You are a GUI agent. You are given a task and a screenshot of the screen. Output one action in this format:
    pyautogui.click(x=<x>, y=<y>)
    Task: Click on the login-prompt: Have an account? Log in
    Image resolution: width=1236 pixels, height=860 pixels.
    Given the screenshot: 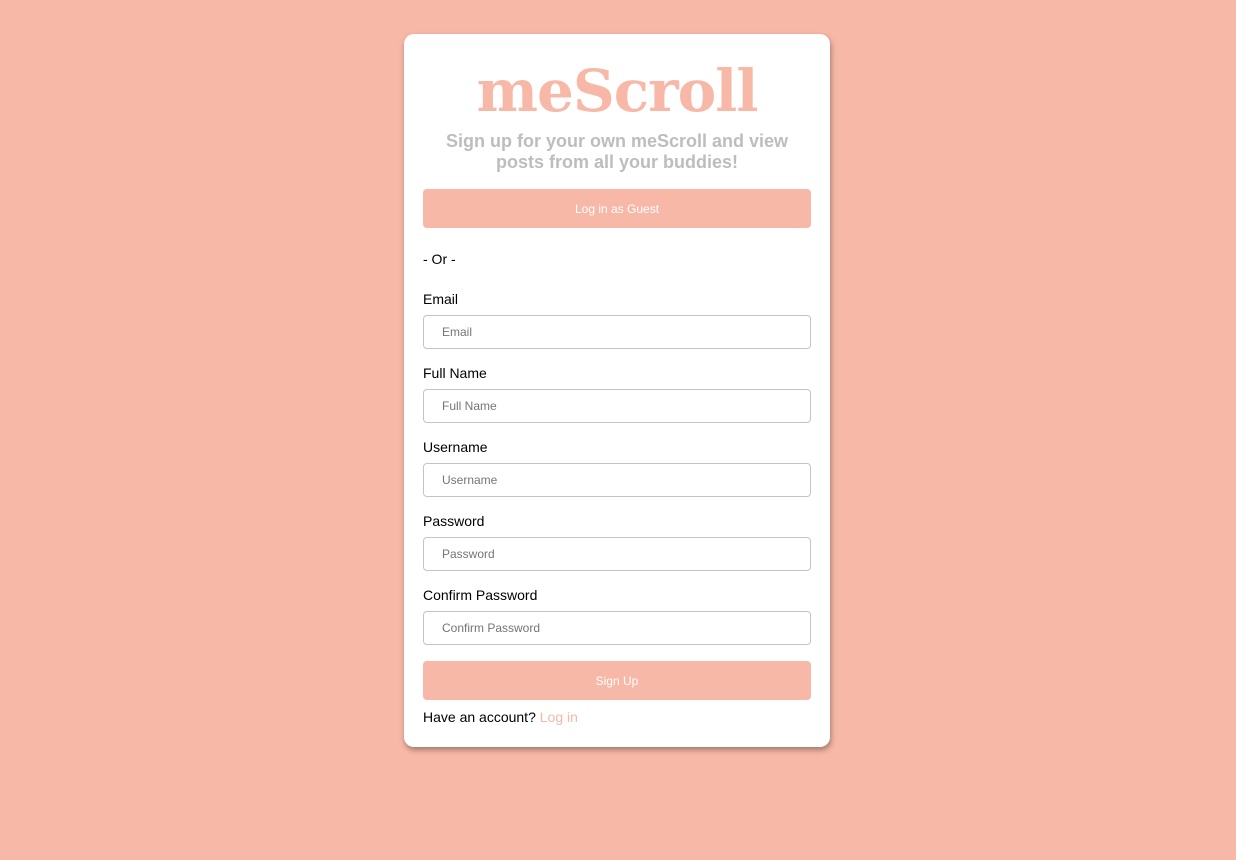 What is the action you would take?
    pyautogui.click(x=617, y=717)
    